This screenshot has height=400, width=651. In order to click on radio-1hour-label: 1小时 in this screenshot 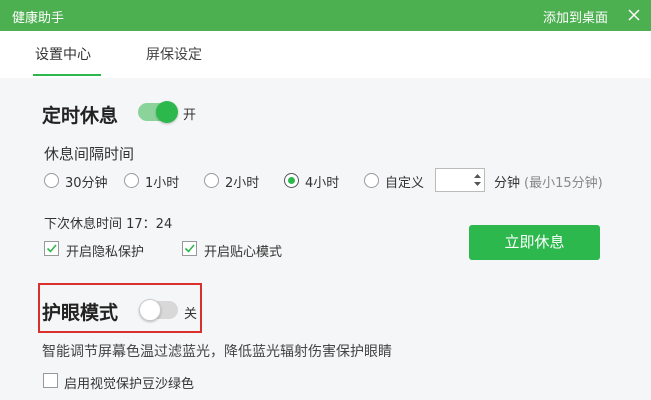, I will do `click(162, 183)`.